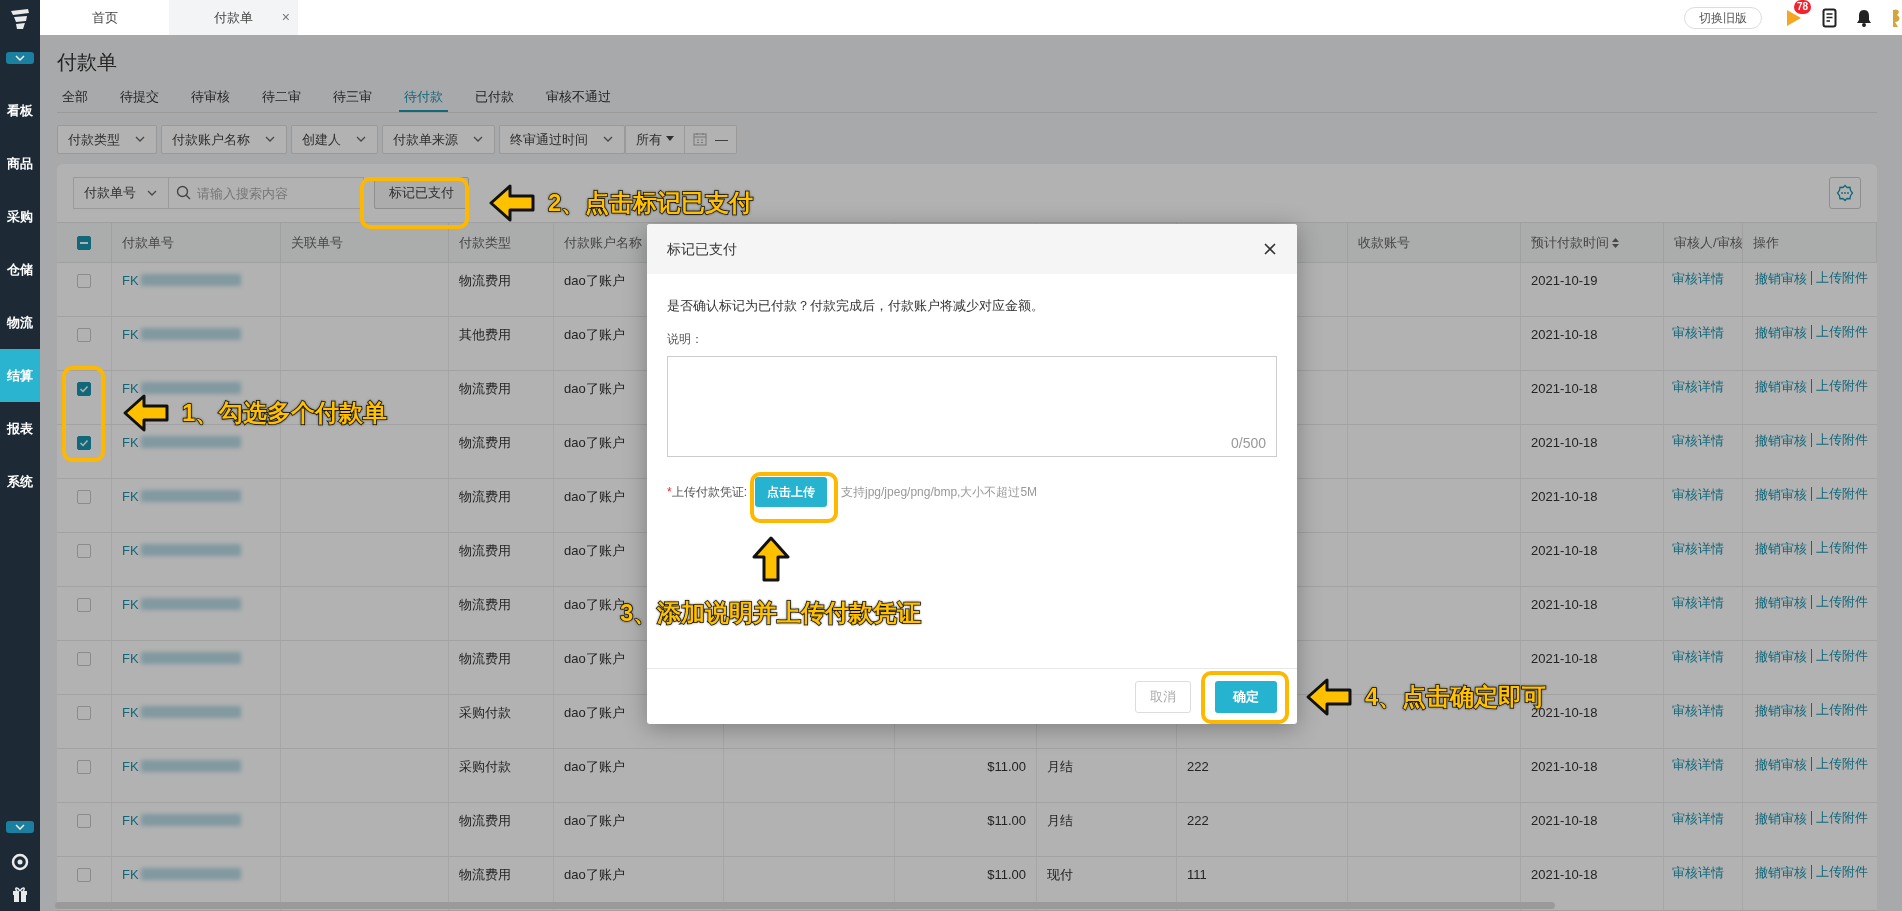 This screenshot has width=1902, height=911. I want to click on sidebar-item: 采购, so click(20, 216).